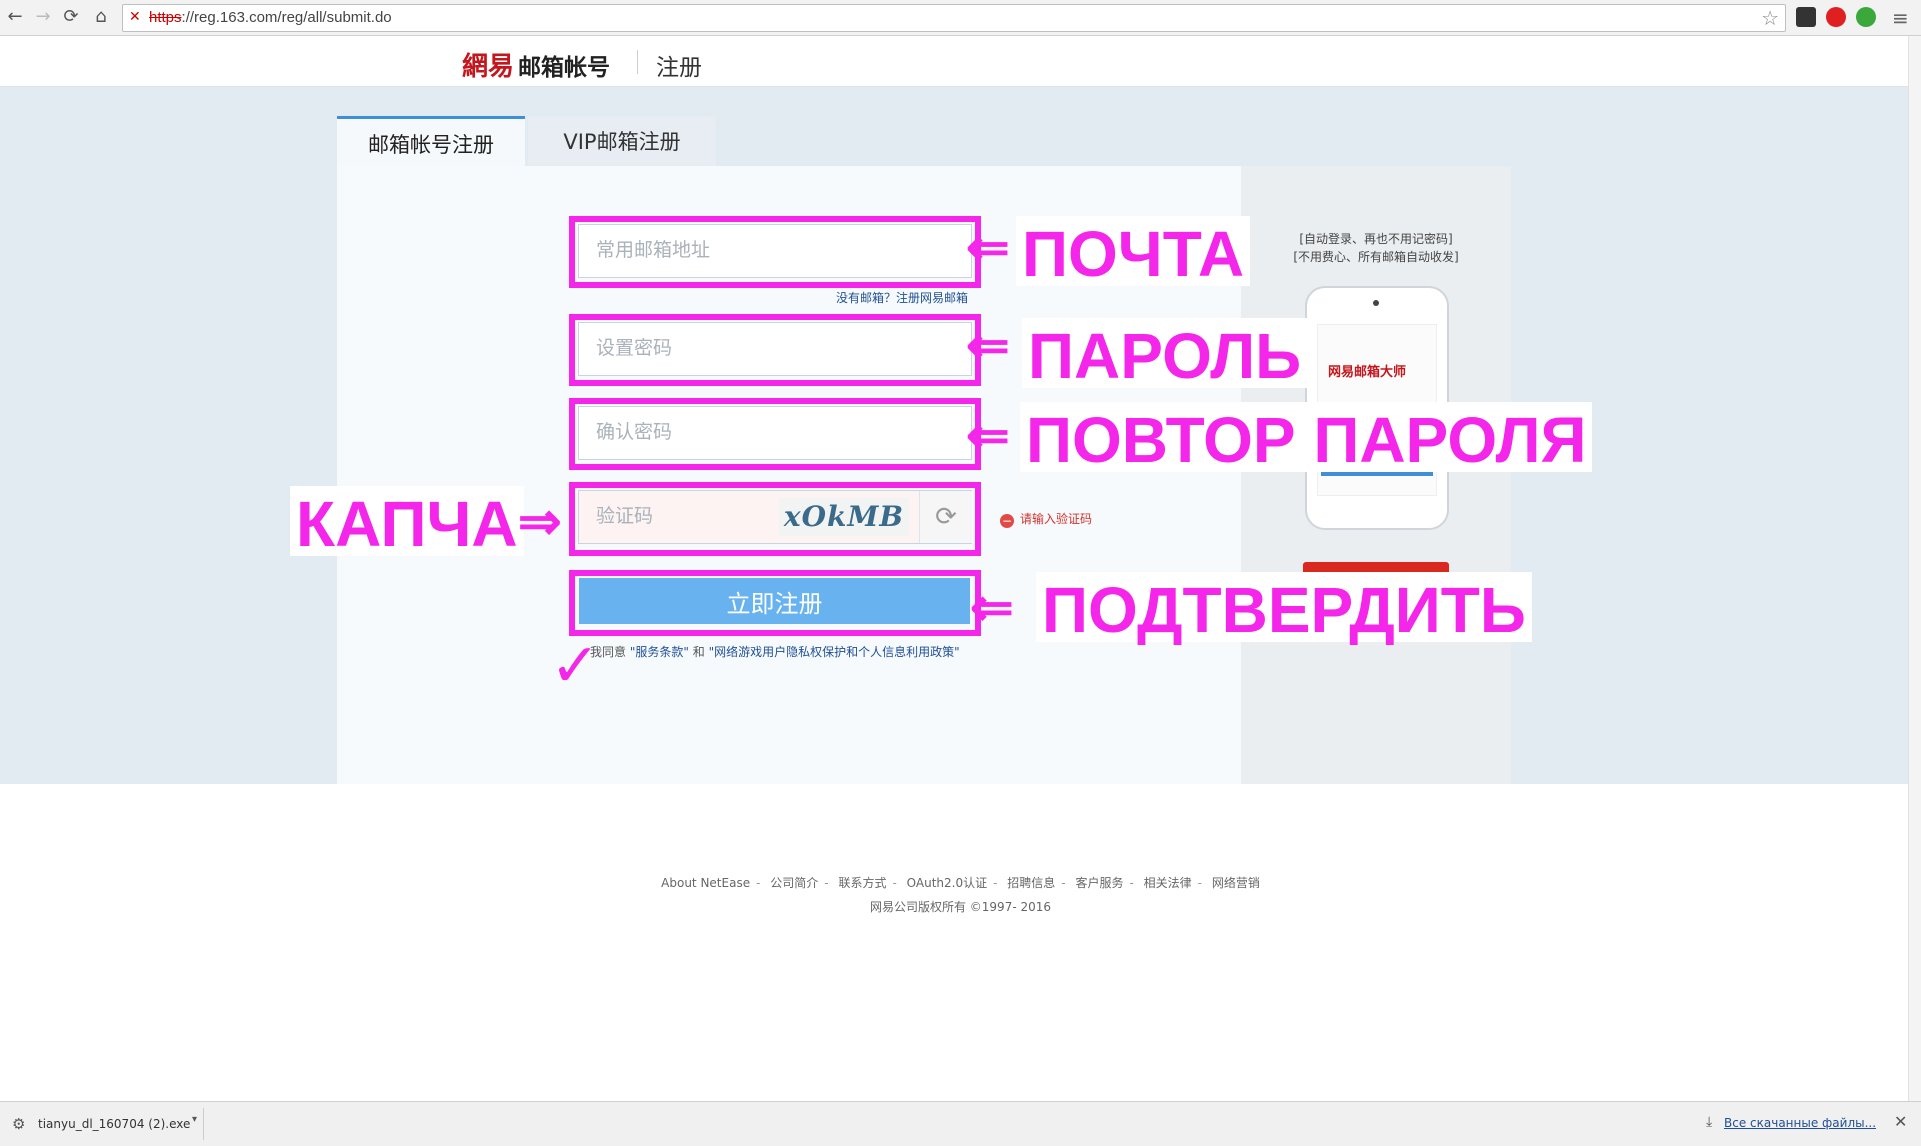 This screenshot has width=1921, height=1146. I want to click on reload-icon: ⟳, so click(71, 17).